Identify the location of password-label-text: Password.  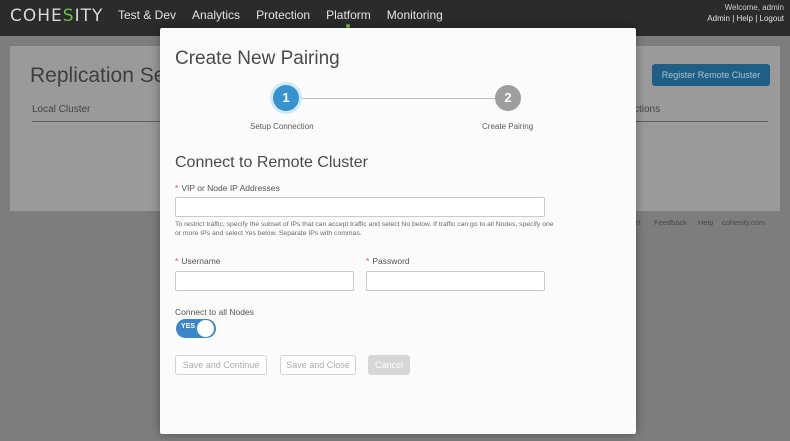
(391, 261).